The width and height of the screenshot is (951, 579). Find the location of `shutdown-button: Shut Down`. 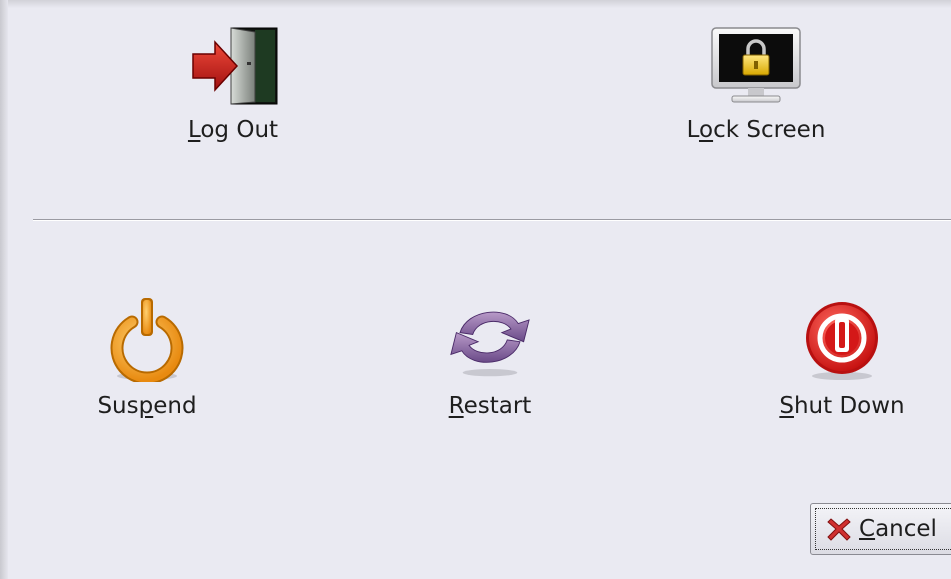

shutdown-button: Shut Down is located at coordinates (842, 358).